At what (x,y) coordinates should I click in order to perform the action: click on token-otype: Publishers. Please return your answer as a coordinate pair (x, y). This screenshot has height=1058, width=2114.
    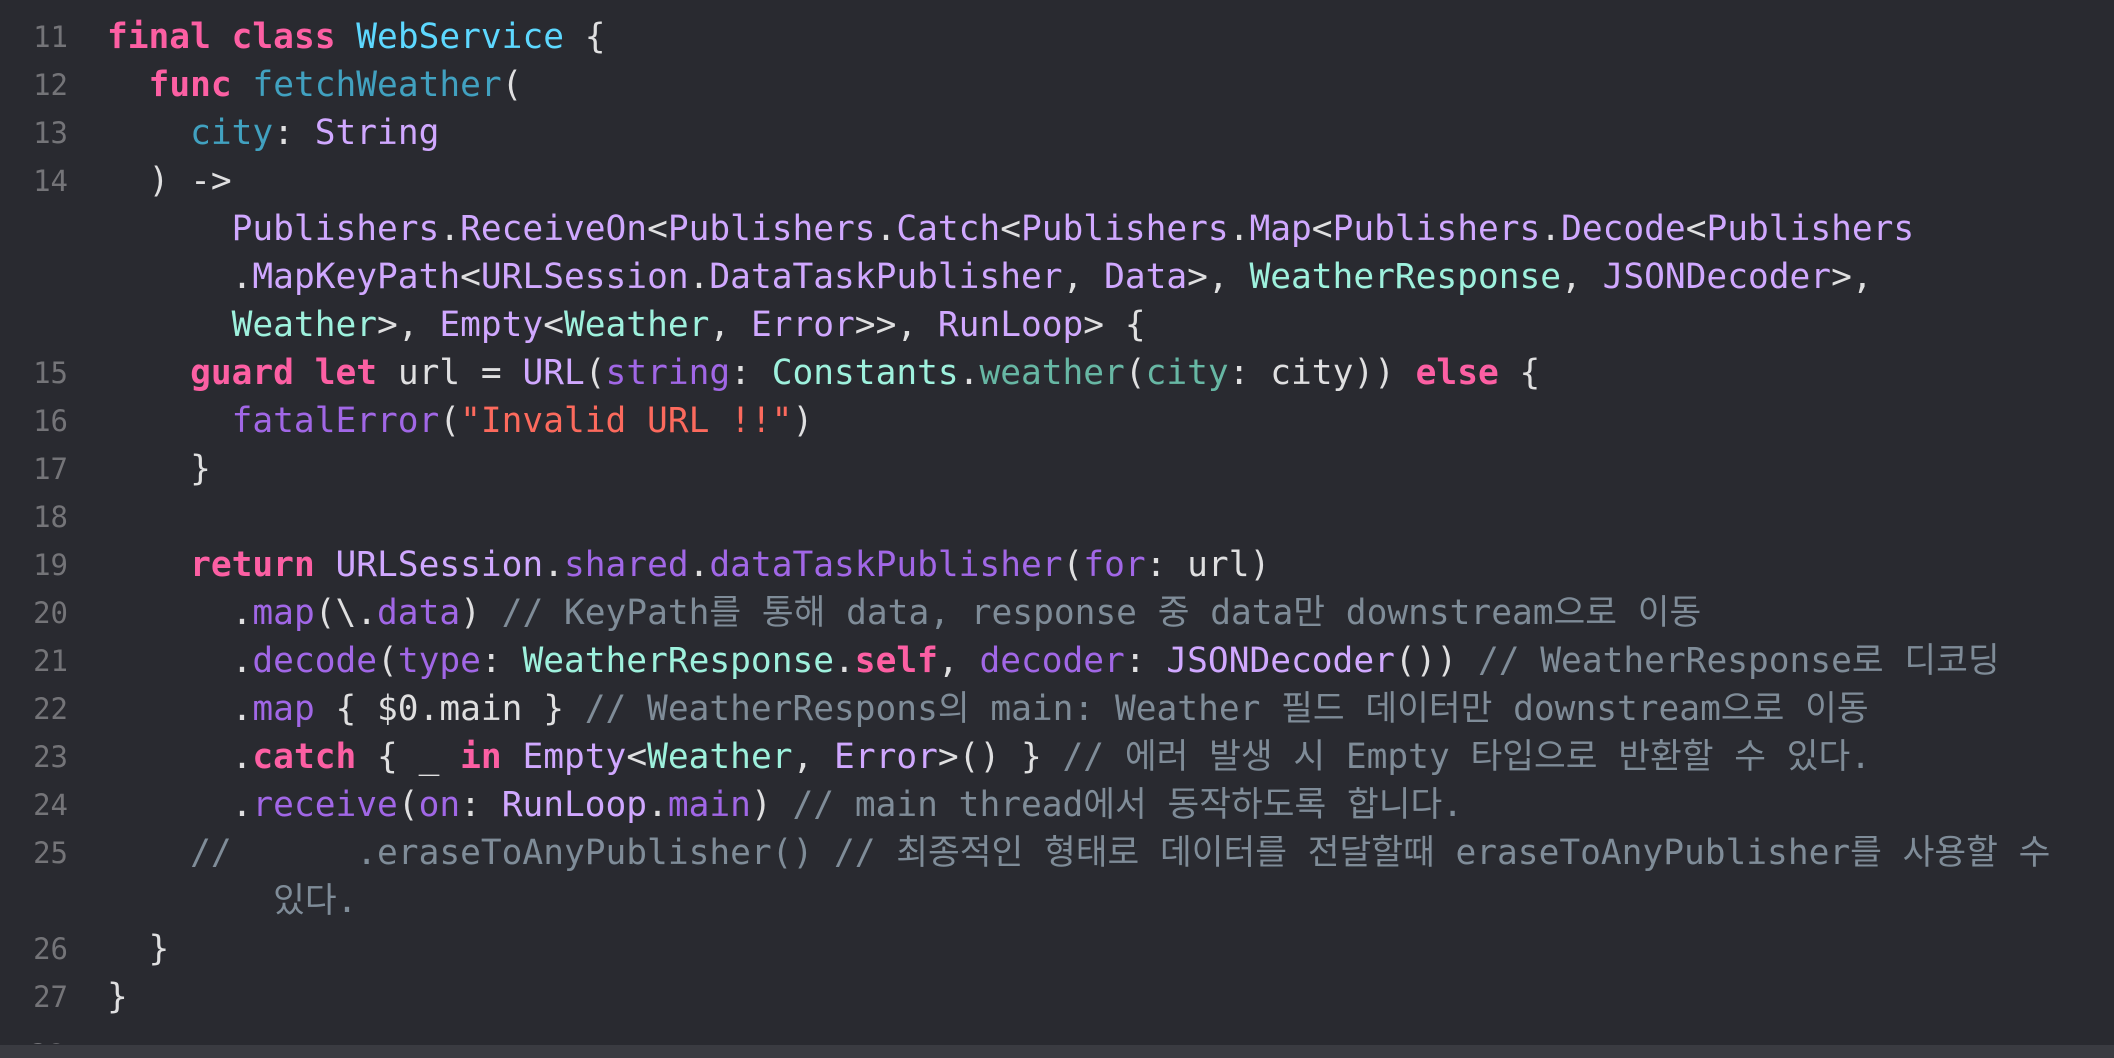
    Looking at the image, I should click on (771, 229).